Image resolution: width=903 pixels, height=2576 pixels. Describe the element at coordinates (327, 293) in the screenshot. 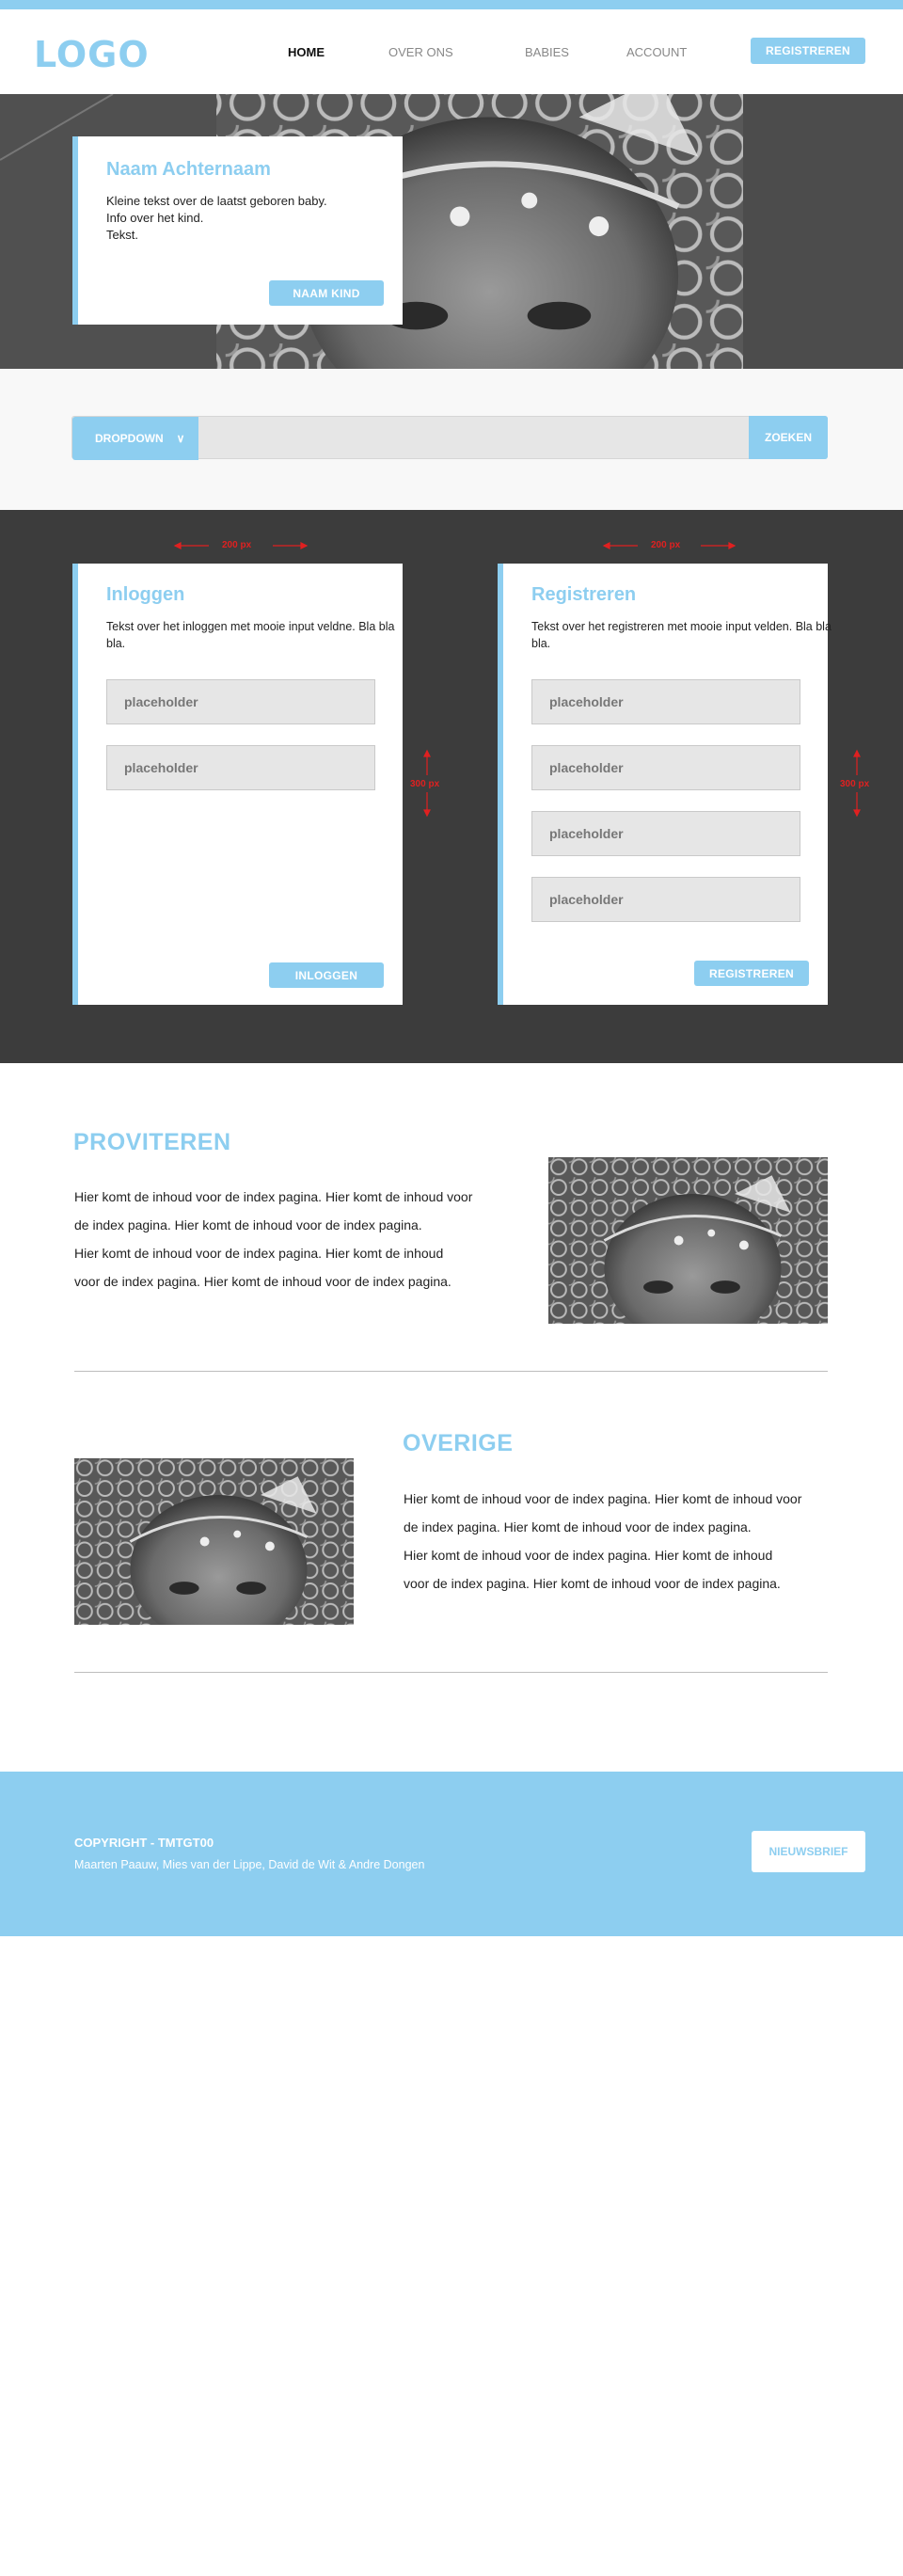

I see `baby-name-button: NAAM KIND` at that location.